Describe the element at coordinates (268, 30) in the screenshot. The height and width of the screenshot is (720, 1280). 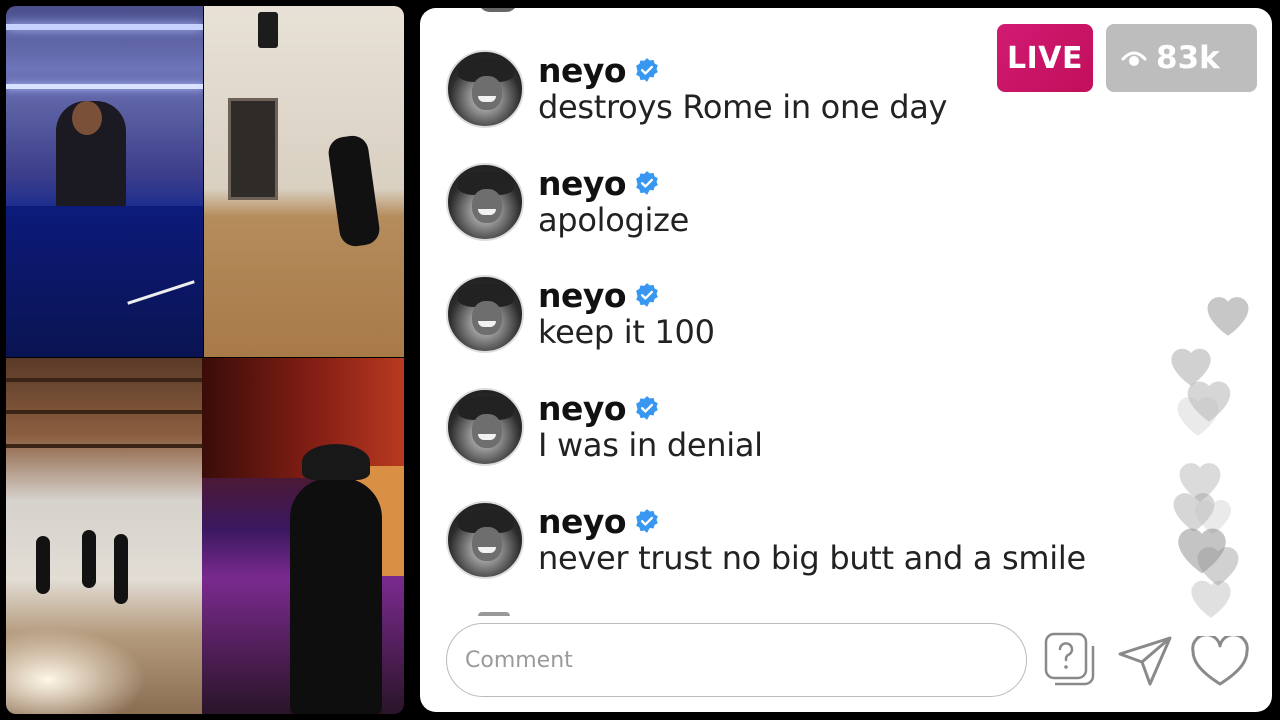
I see `speaker` at that location.